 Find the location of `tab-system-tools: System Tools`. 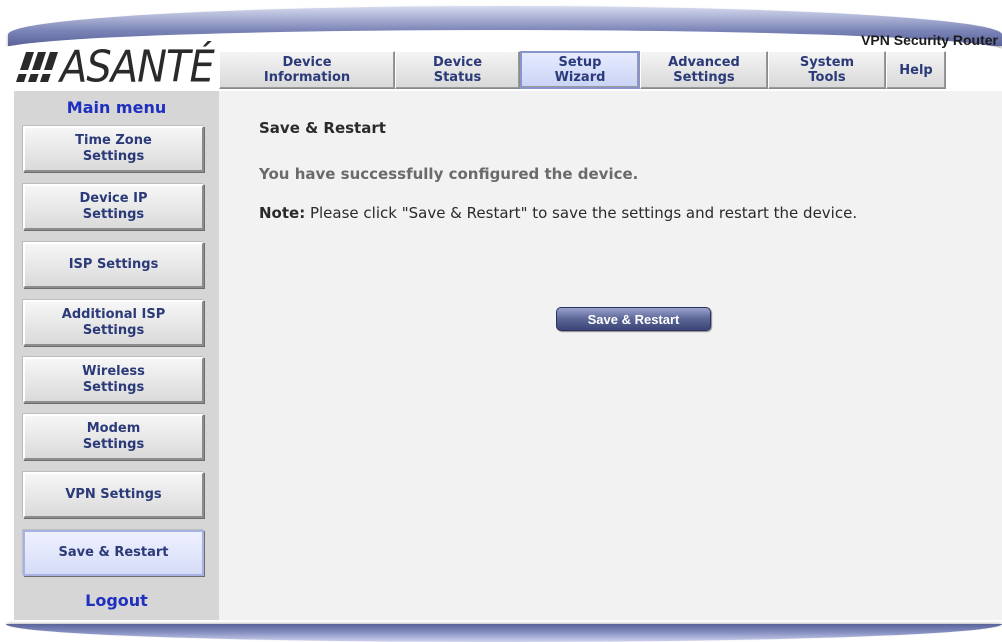

tab-system-tools: System Tools is located at coordinates (827, 70).